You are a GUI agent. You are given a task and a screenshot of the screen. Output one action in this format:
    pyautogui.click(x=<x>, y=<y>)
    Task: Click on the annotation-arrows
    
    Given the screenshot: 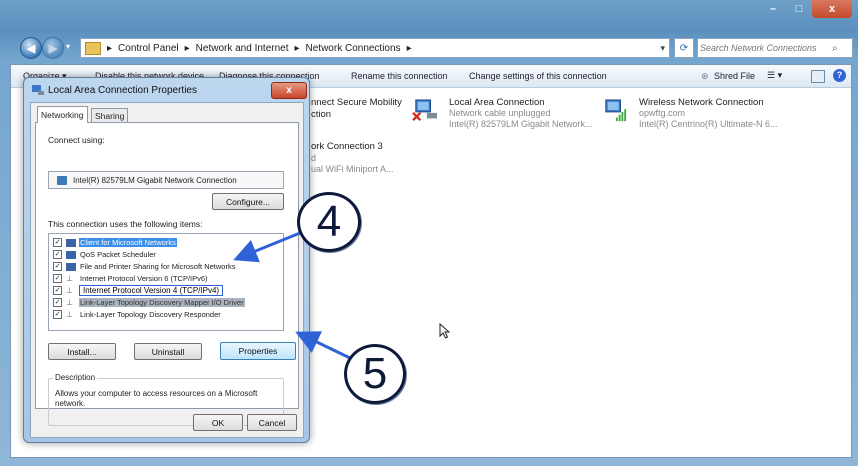 What is the action you would take?
    pyautogui.click(x=292, y=295)
    